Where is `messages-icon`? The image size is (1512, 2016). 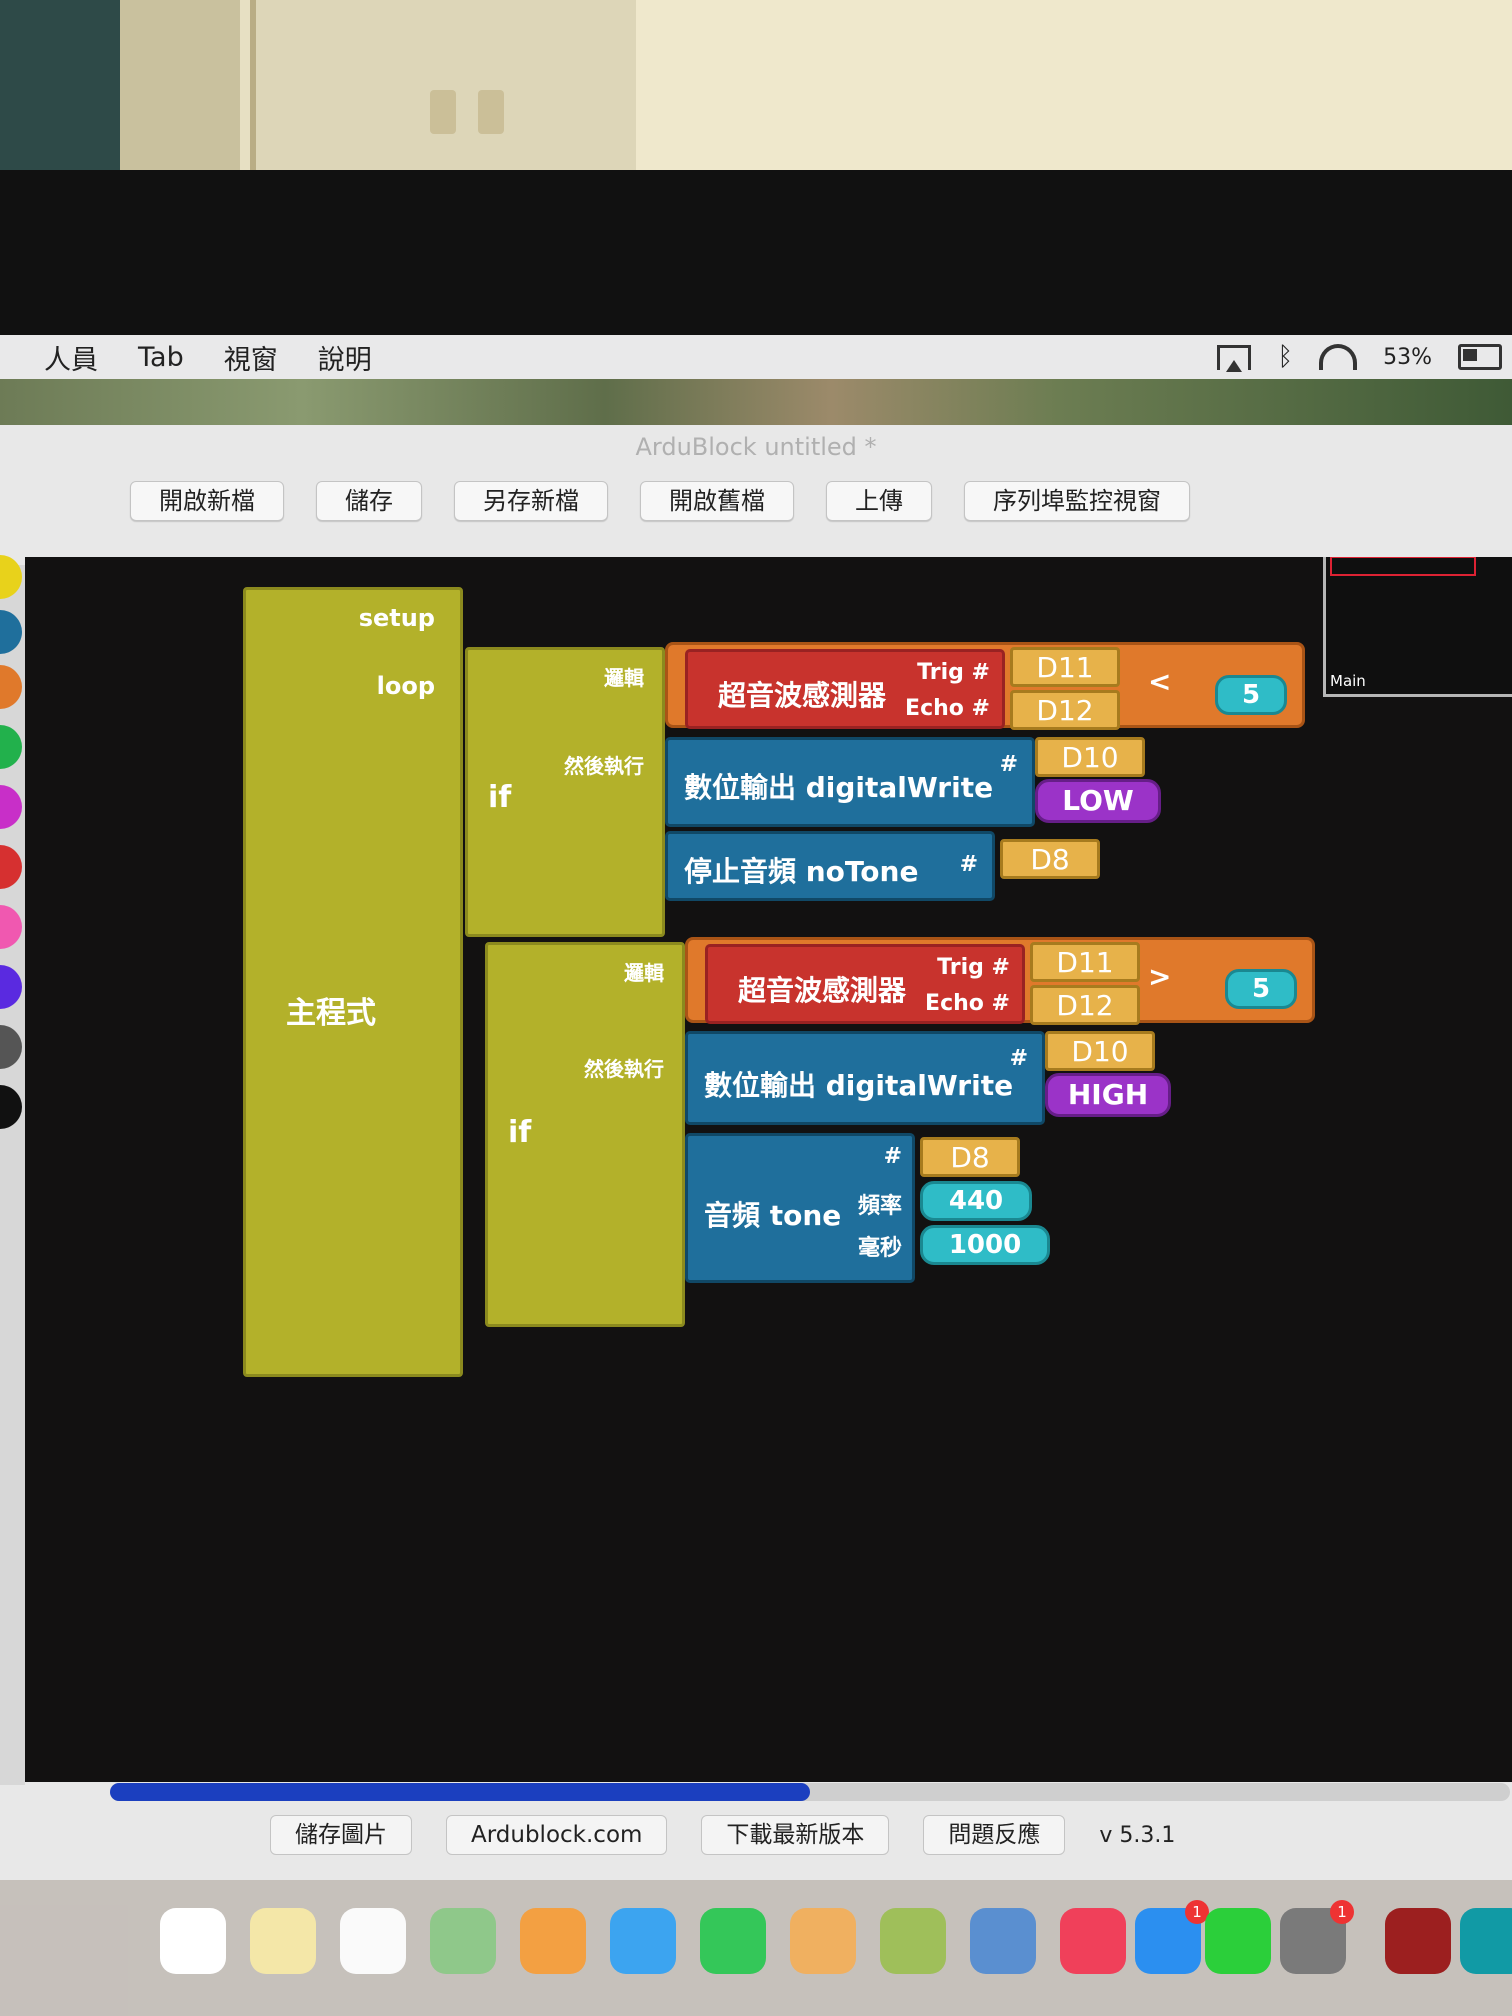 messages-icon is located at coordinates (643, 1941).